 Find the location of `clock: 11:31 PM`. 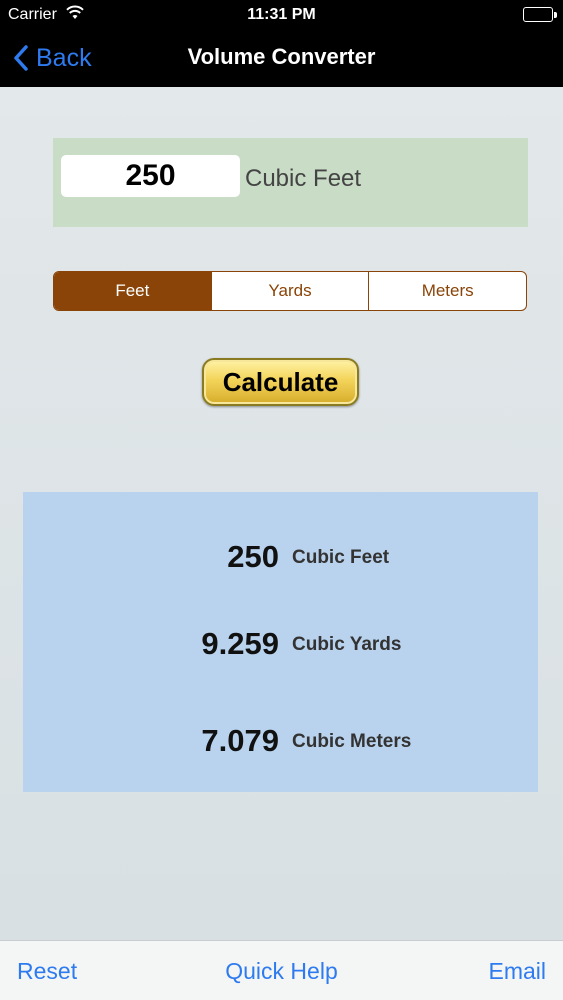

clock: 11:31 PM is located at coordinates (281, 14).